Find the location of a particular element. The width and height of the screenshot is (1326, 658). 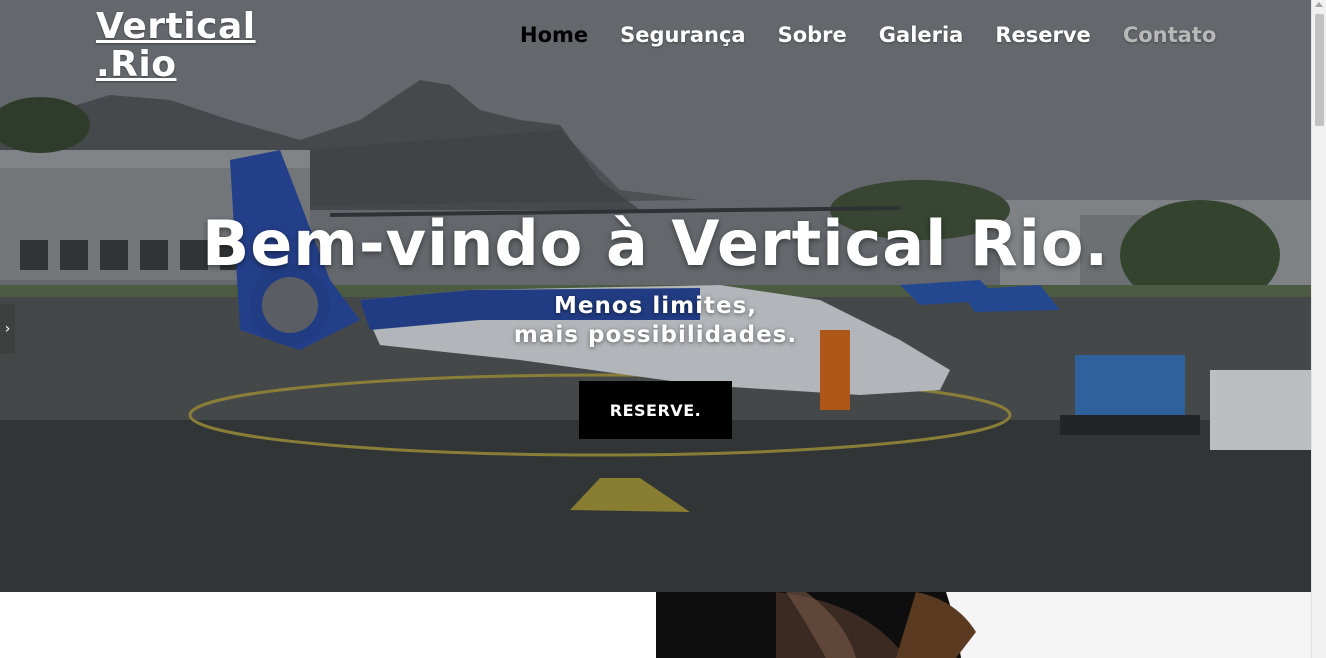

logo-line-2: .Rio is located at coordinates (136, 64).